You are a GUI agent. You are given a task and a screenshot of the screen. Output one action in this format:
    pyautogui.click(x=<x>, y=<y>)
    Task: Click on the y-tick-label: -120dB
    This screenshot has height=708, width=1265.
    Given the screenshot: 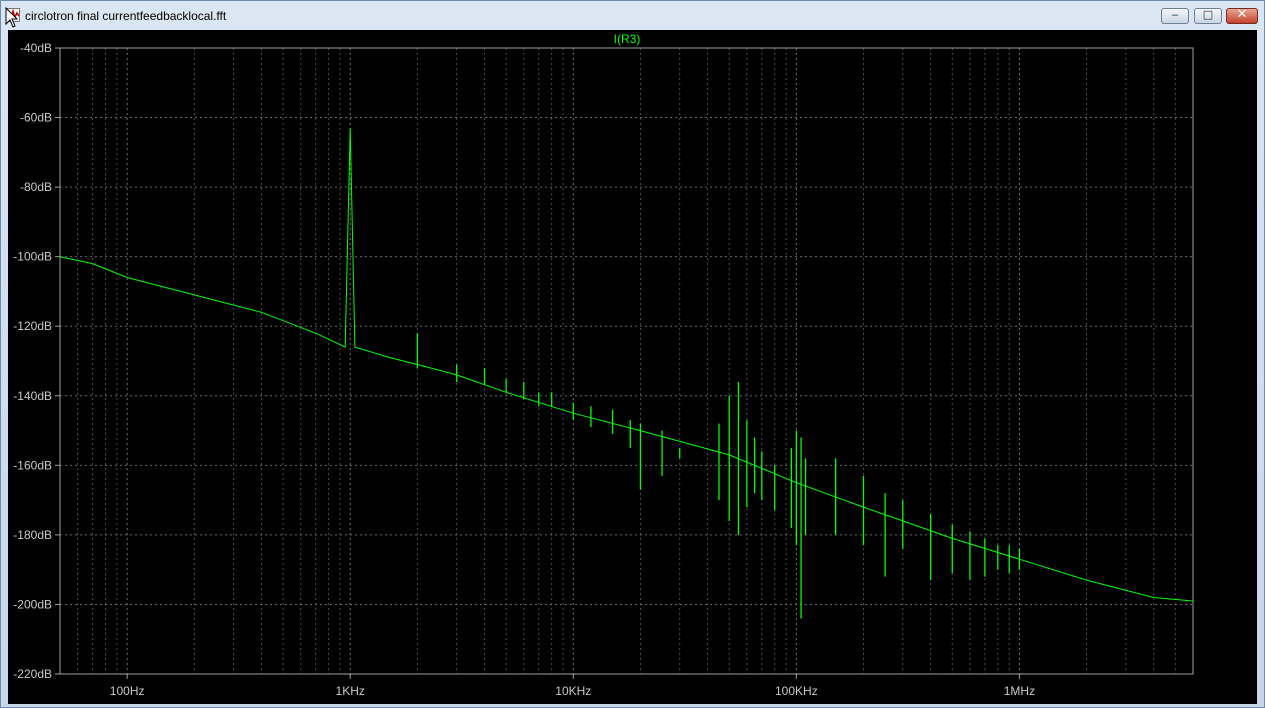 What is the action you would take?
    pyautogui.click(x=32, y=326)
    